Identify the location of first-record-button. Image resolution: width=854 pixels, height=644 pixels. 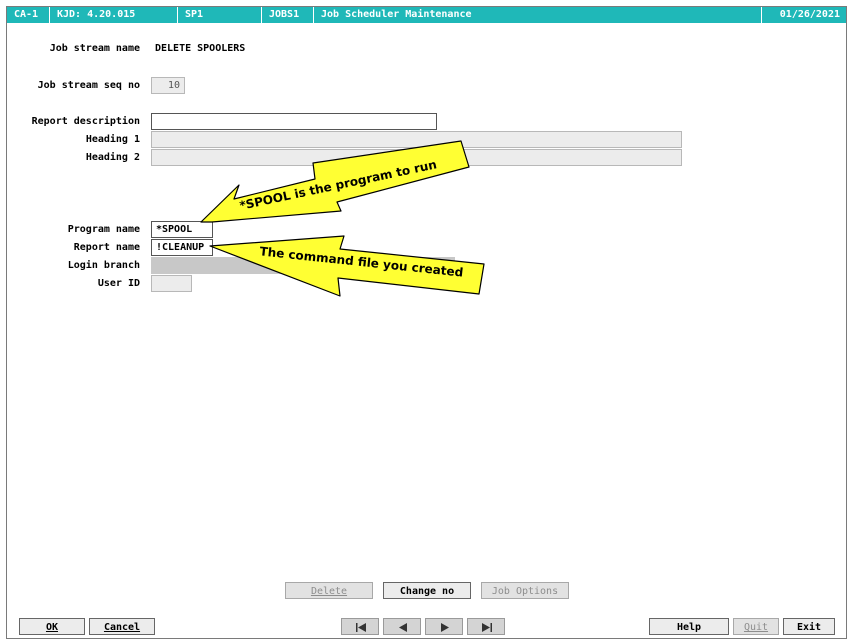
(360, 626).